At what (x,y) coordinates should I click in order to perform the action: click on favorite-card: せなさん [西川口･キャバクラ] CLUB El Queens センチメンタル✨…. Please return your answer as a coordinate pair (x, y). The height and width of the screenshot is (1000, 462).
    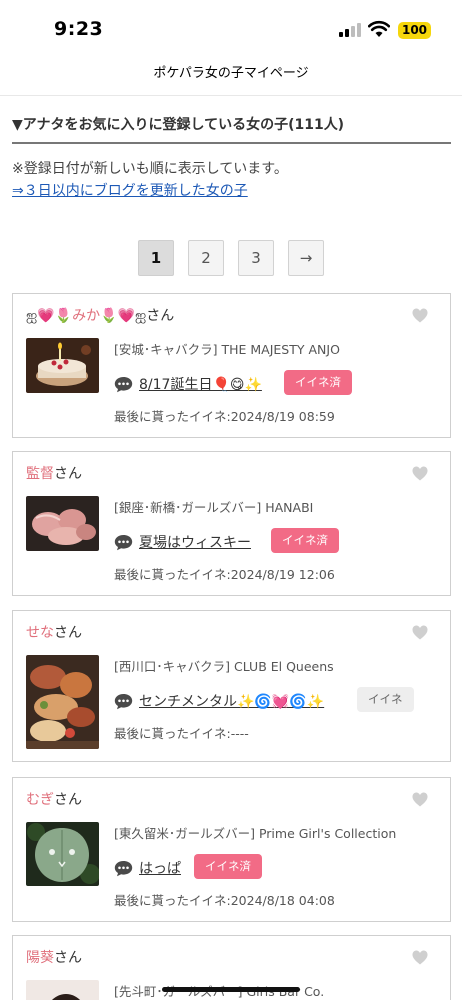
    Looking at the image, I should click on (231, 686).